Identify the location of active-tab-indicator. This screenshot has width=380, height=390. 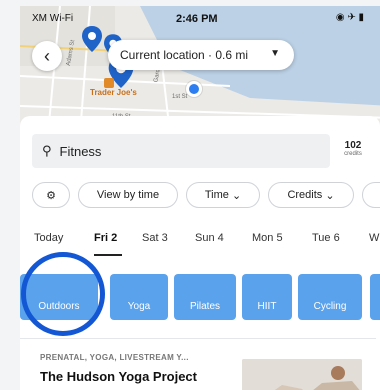
(108, 255).